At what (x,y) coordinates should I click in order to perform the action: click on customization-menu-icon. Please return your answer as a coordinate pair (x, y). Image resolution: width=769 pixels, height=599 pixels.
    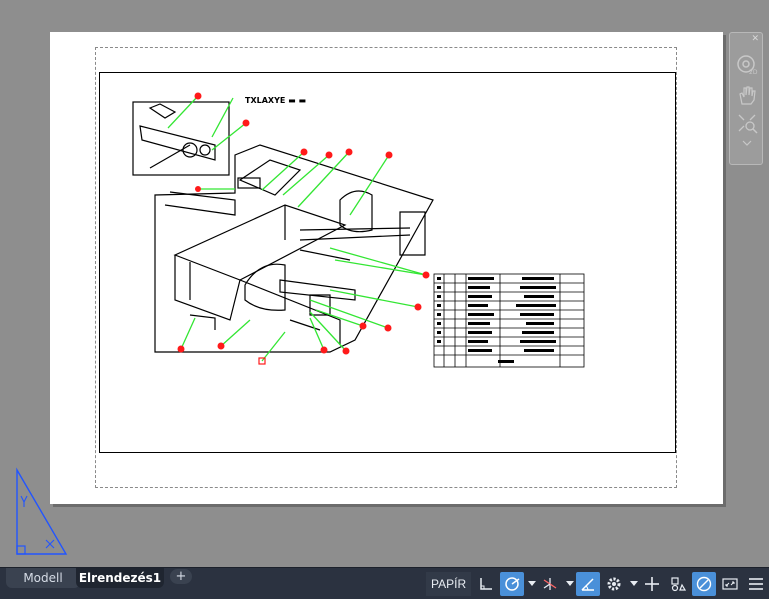
    Looking at the image, I should click on (756, 584).